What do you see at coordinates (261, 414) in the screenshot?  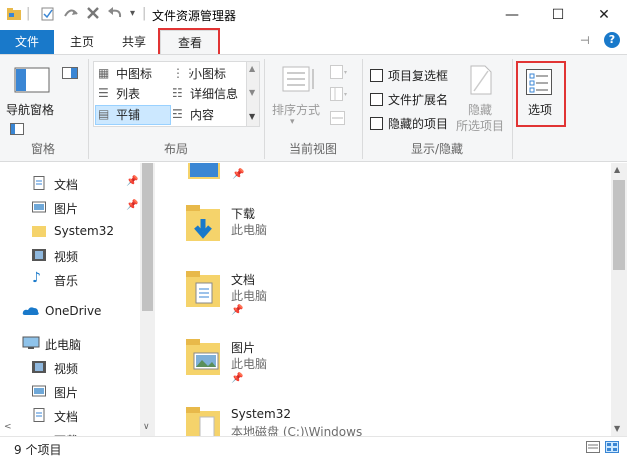 I see `item-name: System32` at bounding box center [261, 414].